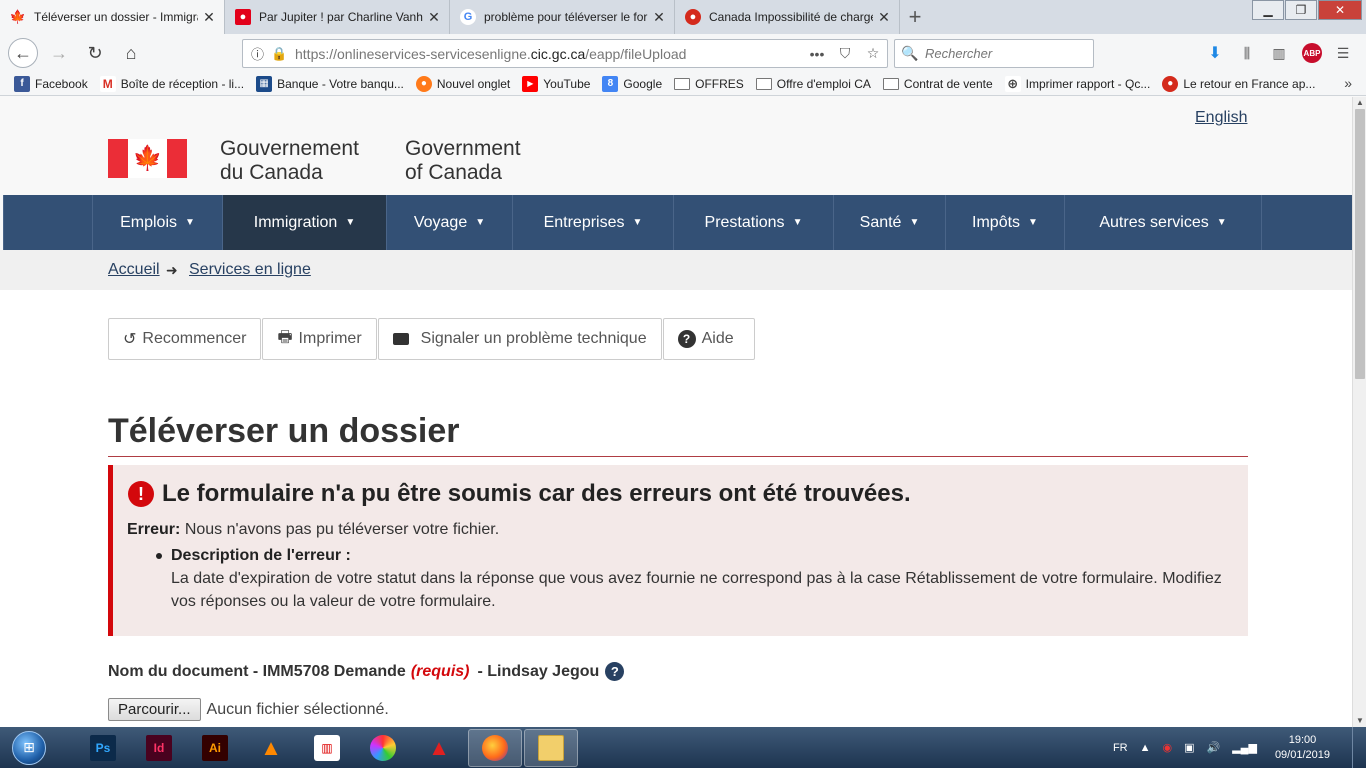 Image resolution: width=1366 pixels, height=768 pixels. Describe the element at coordinates (610, 83) in the screenshot. I see `google-icon: 8` at that location.